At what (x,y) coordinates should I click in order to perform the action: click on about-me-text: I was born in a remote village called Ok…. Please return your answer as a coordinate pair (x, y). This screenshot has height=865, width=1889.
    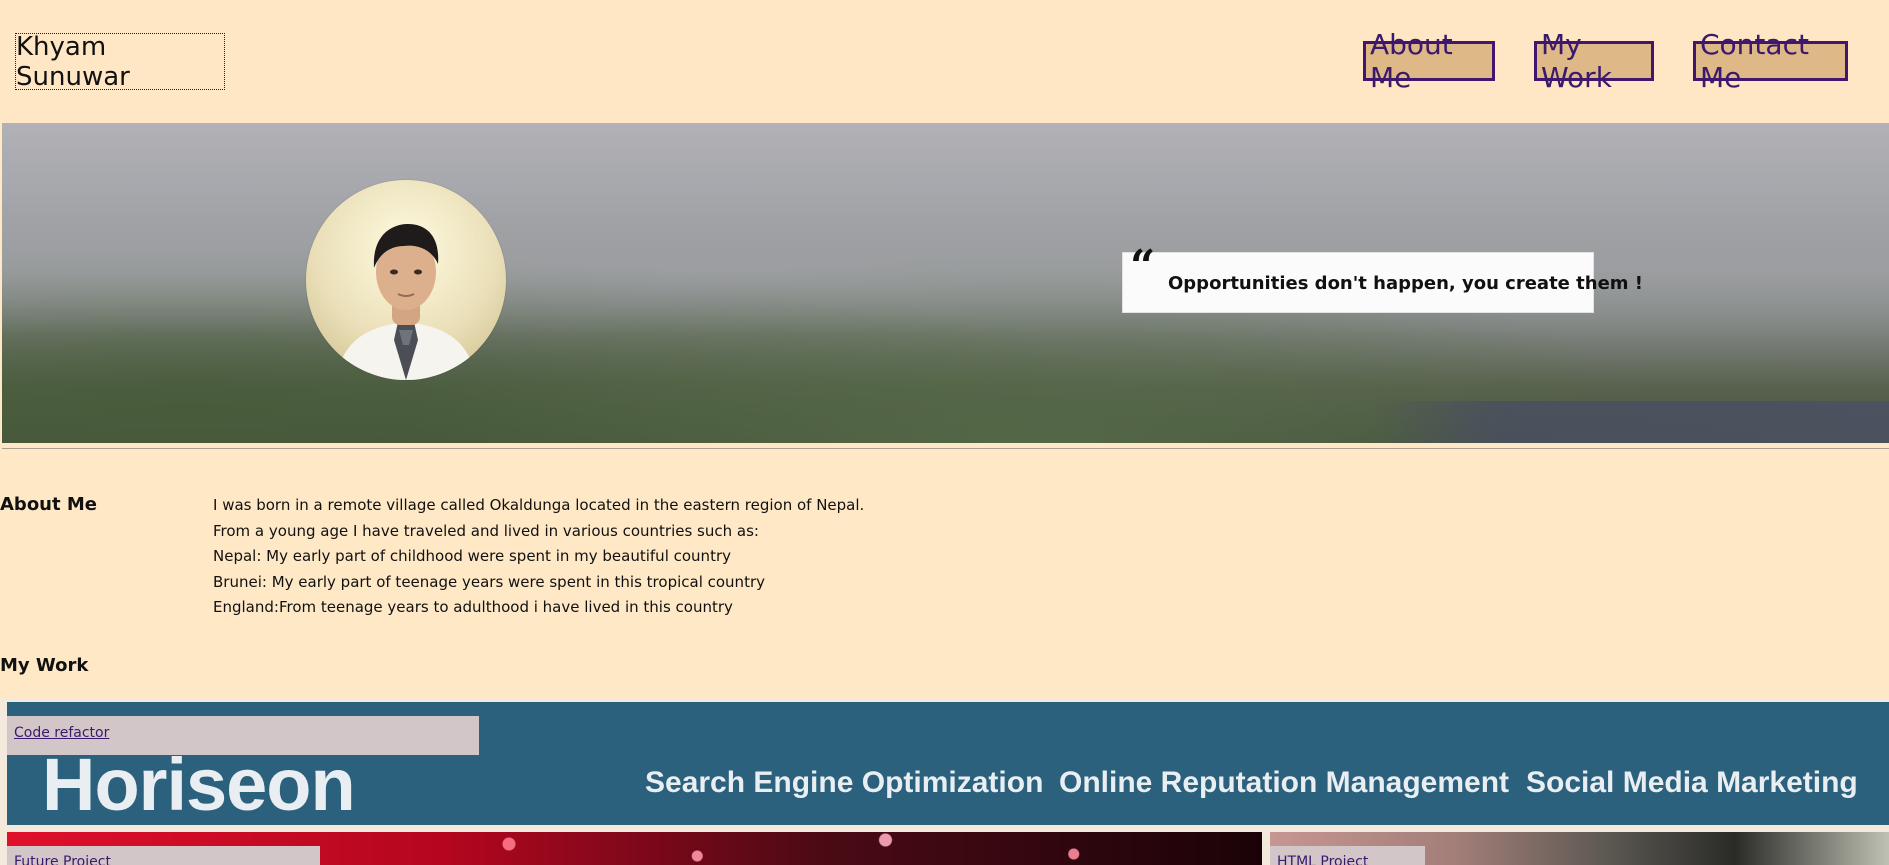
    Looking at the image, I should click on (538, 557).